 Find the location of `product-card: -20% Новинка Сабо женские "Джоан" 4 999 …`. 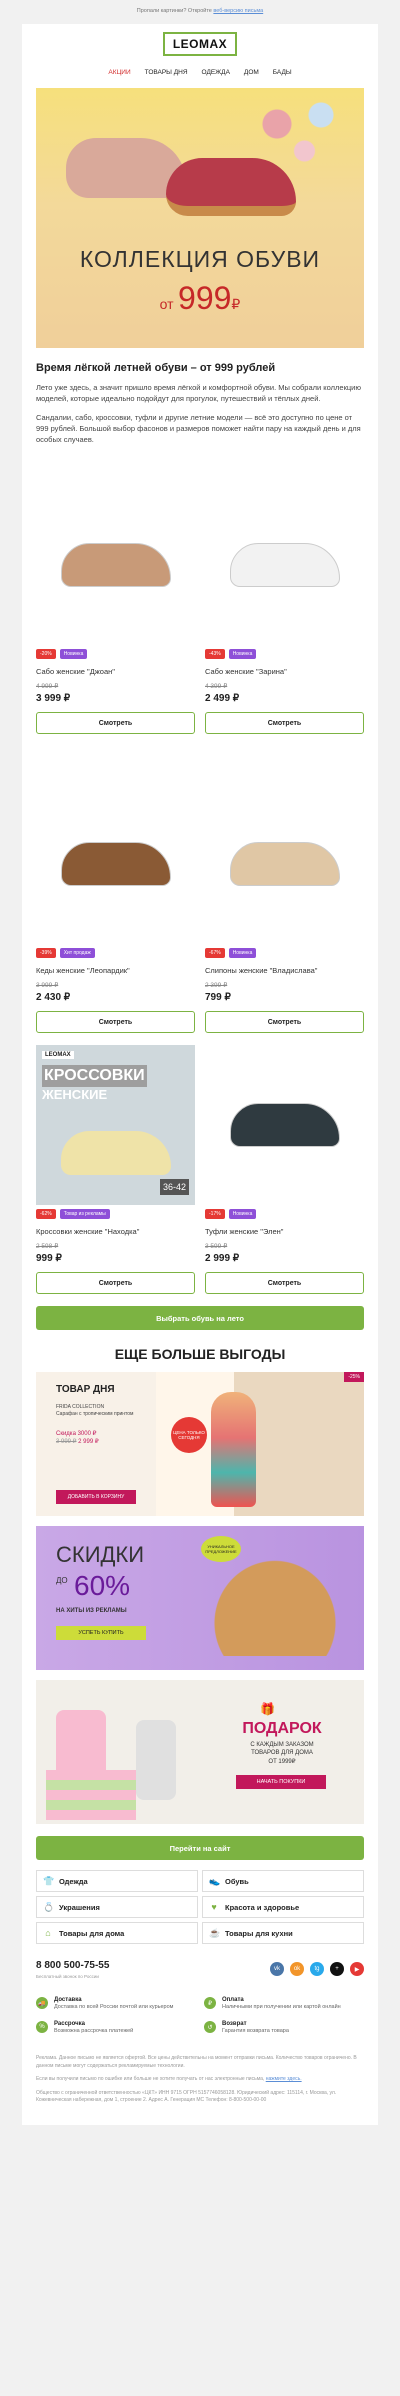

product-card: -20% Новинка Сабо женские "Джоан" 4 999 … is located at coordinates (115, 609).